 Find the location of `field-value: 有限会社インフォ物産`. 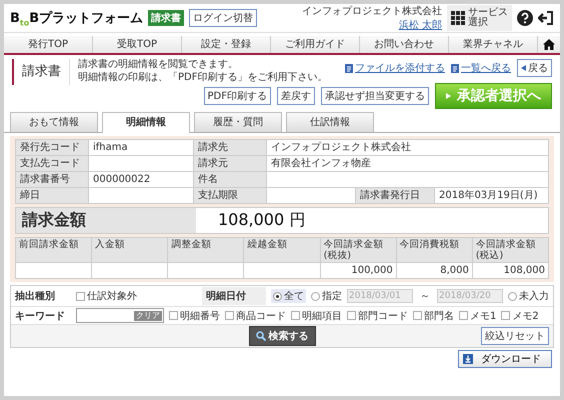

field-value: 有限会社インフォ物産 is located at coordinates (407, 163).